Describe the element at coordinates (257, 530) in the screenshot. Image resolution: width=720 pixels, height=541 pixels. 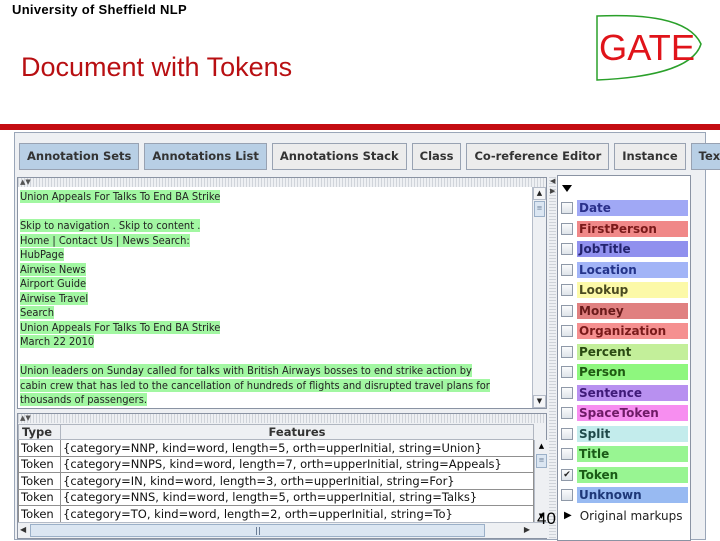
I see `scroll-thumb` at that location.